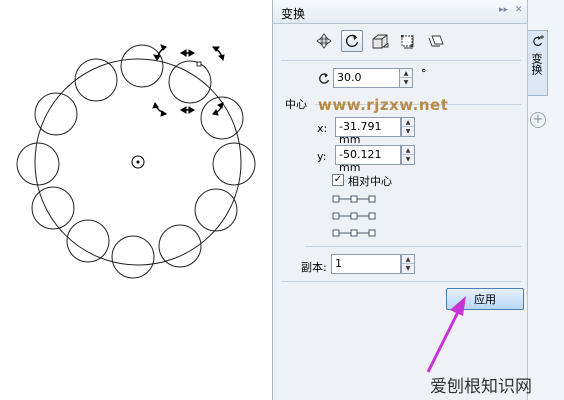  I want to click on side-tab-transform-label: 变换, so click(536, 64).